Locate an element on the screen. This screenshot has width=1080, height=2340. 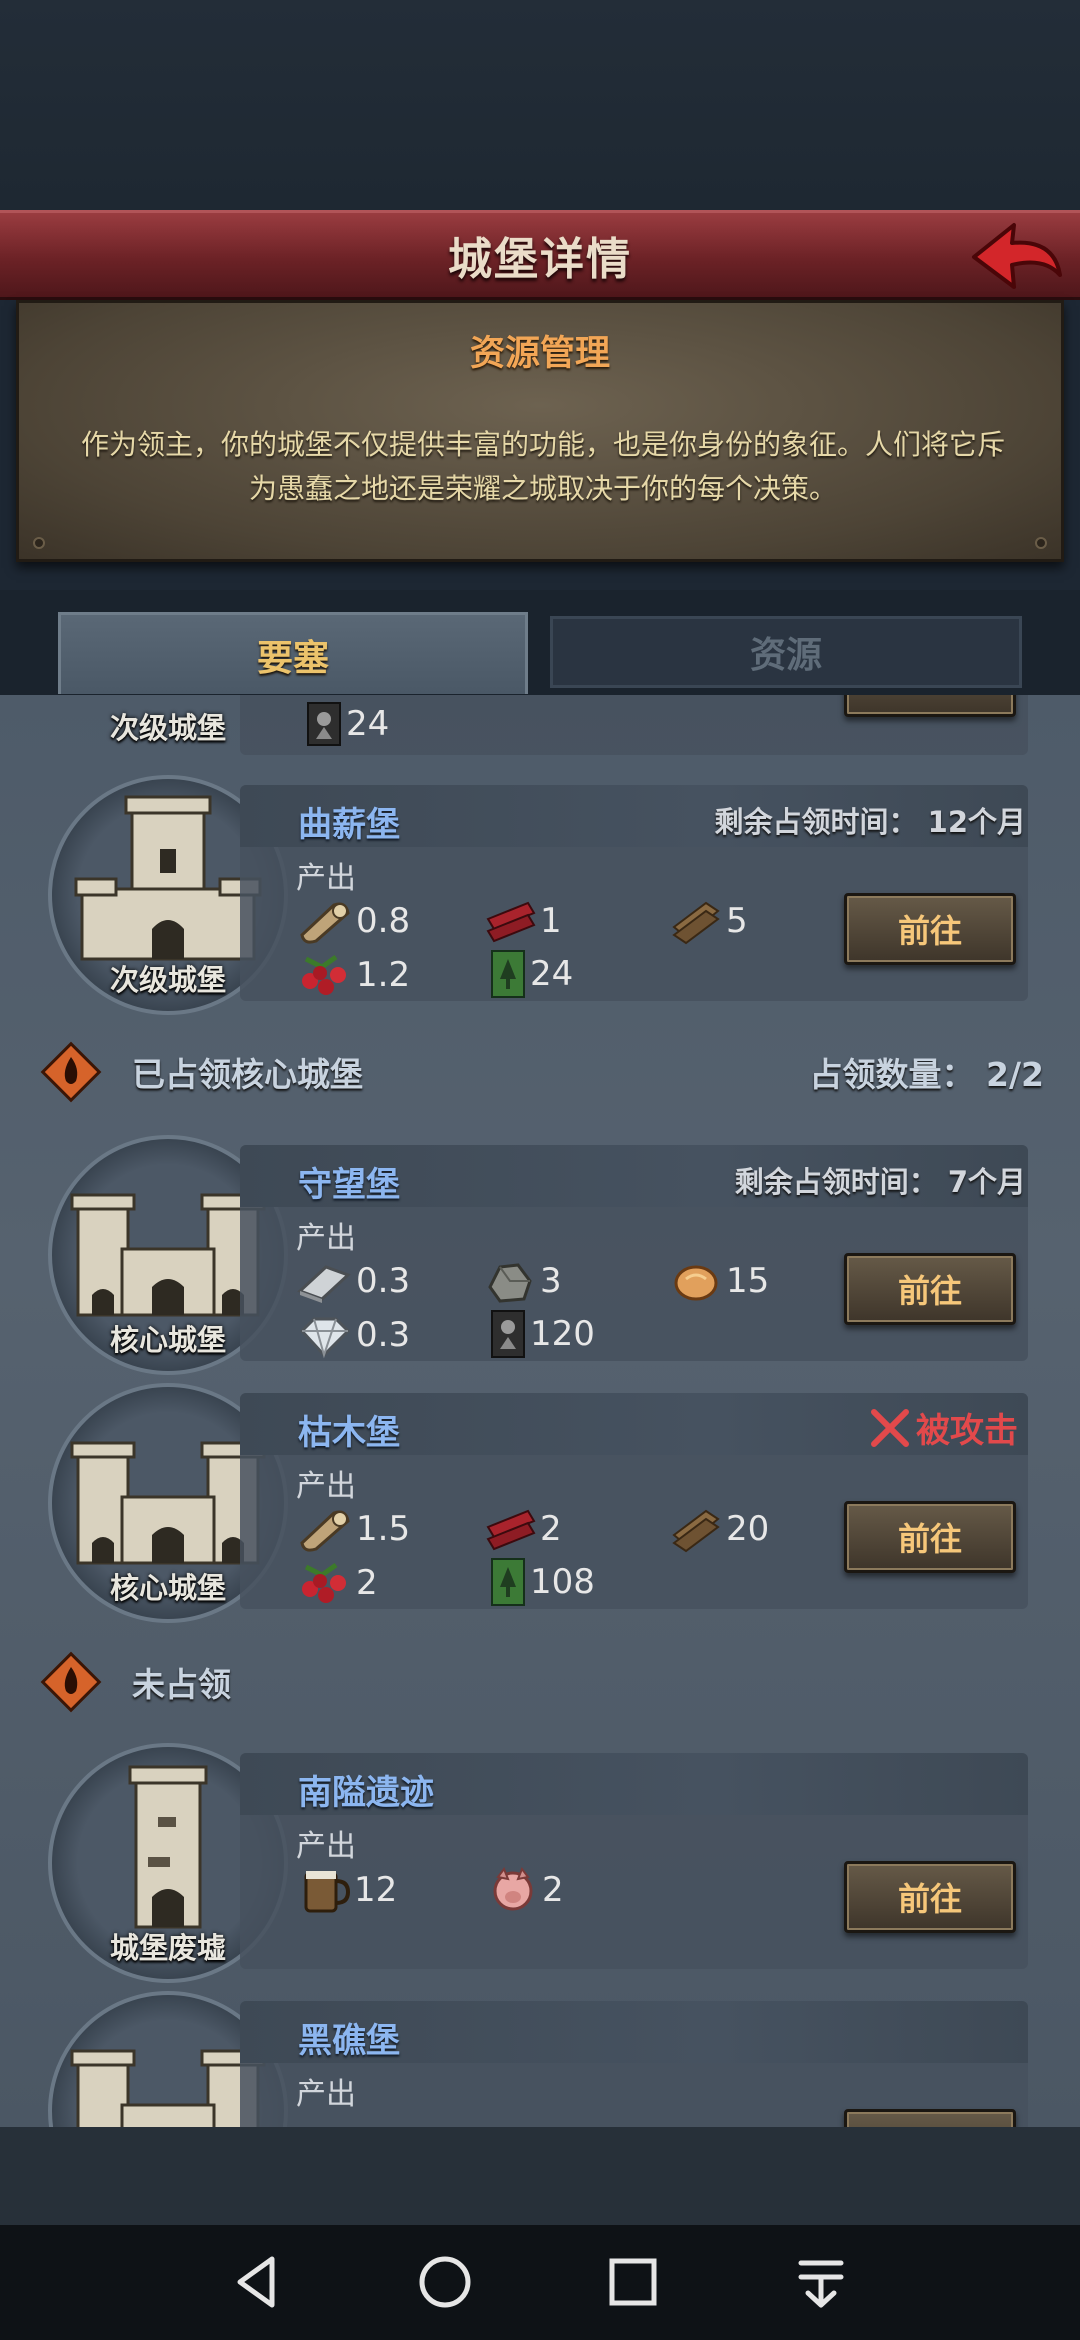
wood-board-icon is located at coordinates (696, 923).